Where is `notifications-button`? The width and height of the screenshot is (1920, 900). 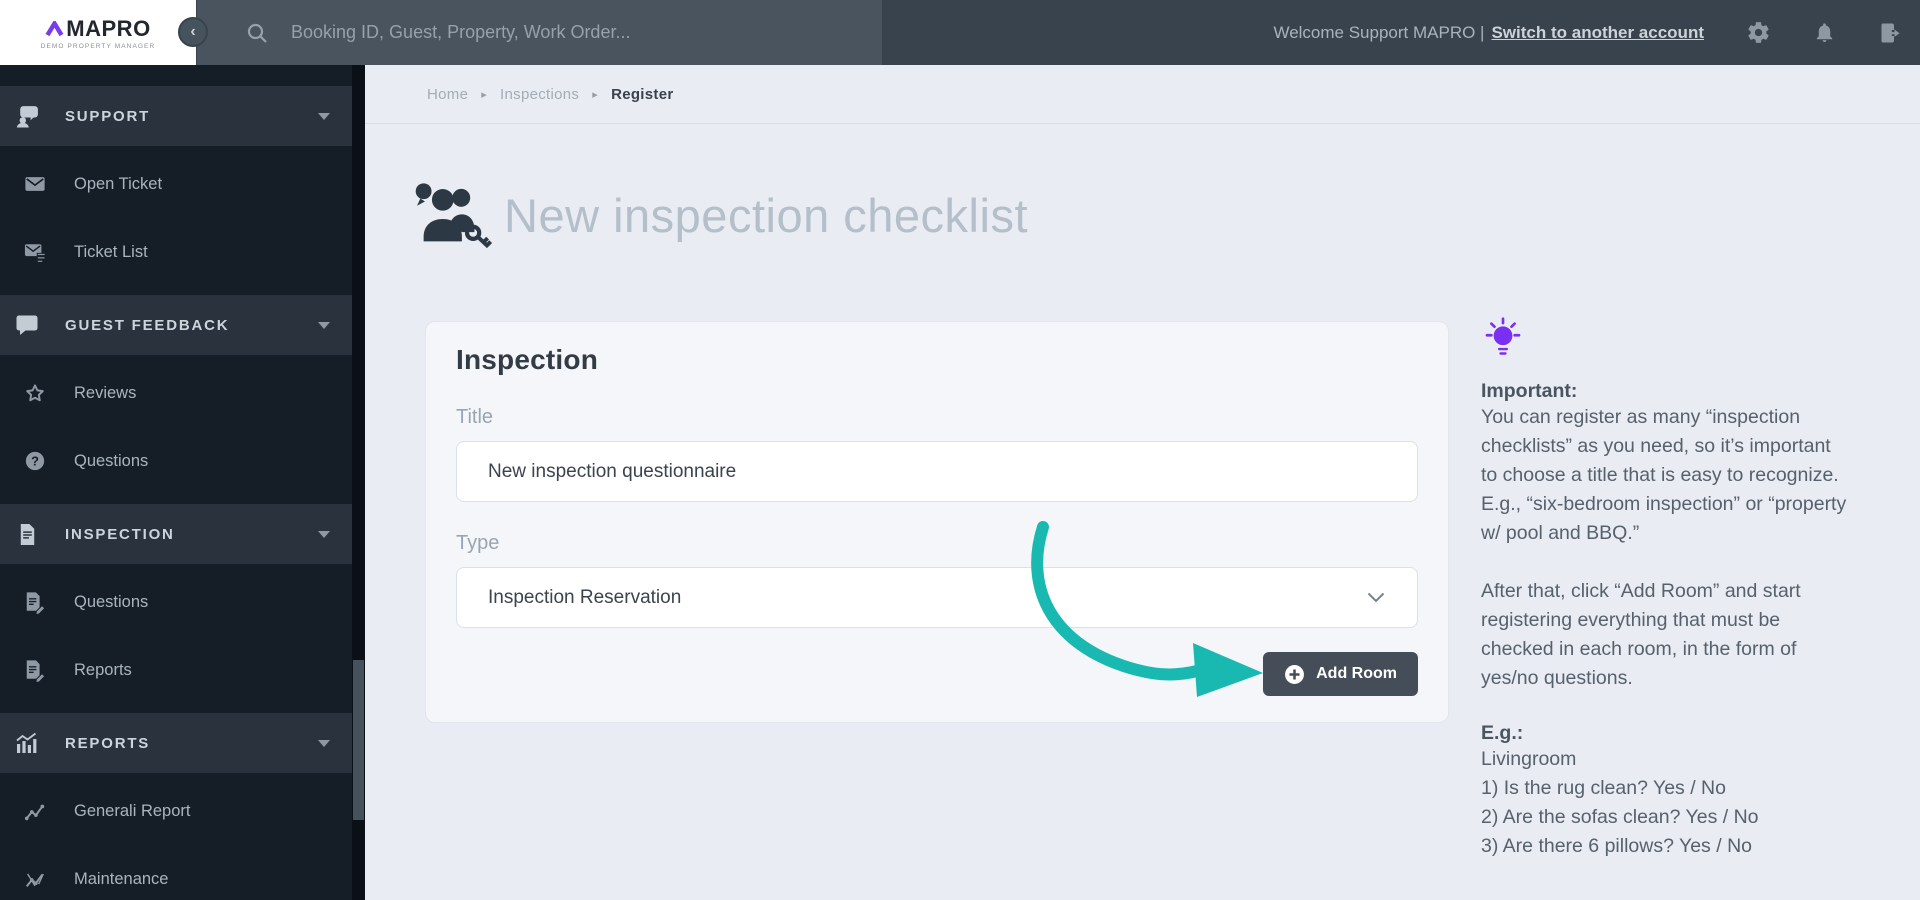
notifications-button is located at coordinates (1824, 32).